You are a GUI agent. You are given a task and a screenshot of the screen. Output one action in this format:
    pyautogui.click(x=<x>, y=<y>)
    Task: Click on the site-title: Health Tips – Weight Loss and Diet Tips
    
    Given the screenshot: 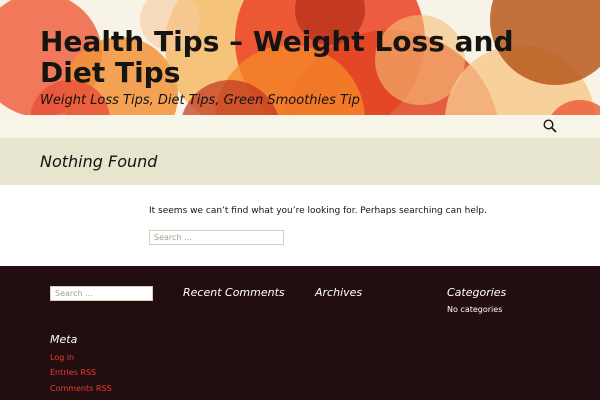 What is the action you would take?
    pyautogui.click(x=290, y=57)
    